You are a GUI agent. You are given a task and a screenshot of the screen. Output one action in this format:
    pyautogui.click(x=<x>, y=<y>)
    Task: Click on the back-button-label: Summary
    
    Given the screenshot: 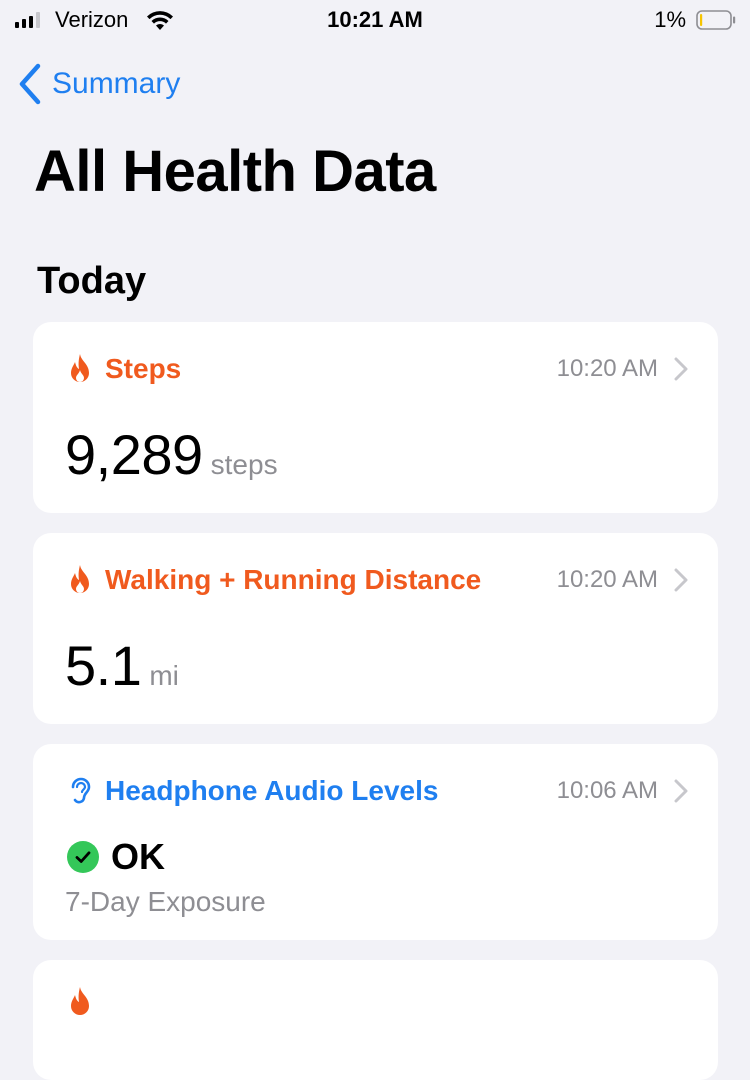 What is the action you would take?
    pyautogui.click(x=116, y=83)
    